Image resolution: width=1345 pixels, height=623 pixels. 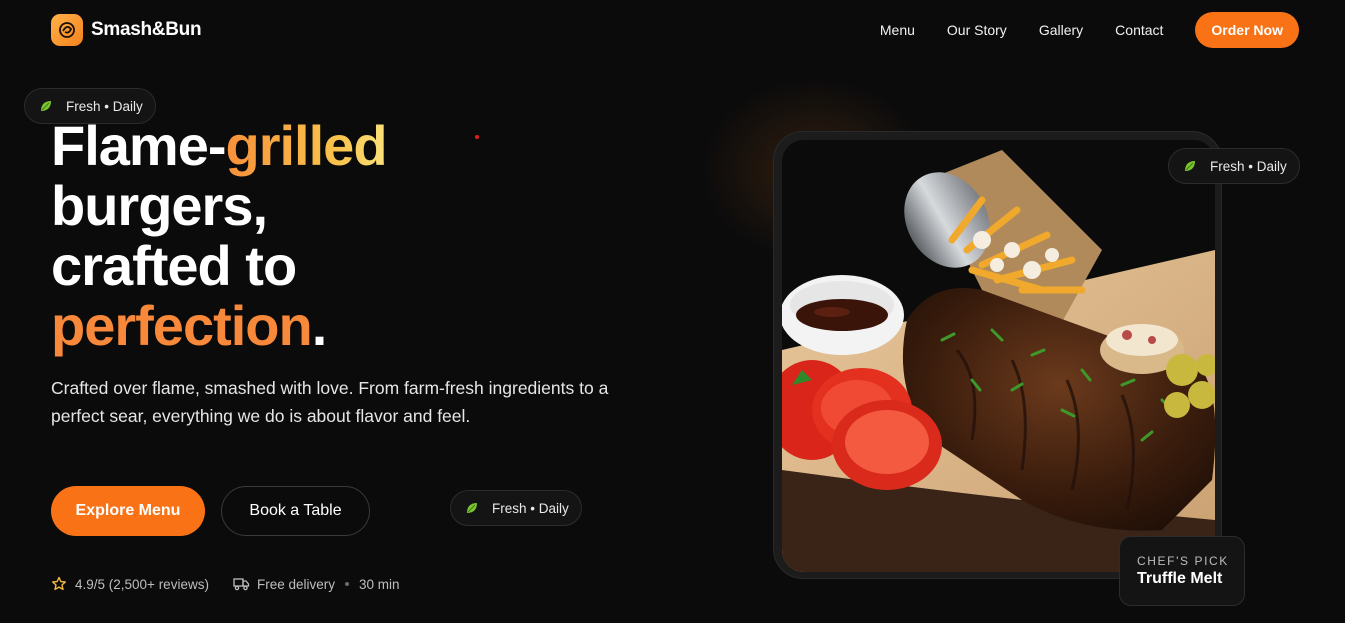 What do you see at coordinates (295, 511) in the screenshot?
I see `book-table-button: Book a Table` at bounding box center [295, 511].